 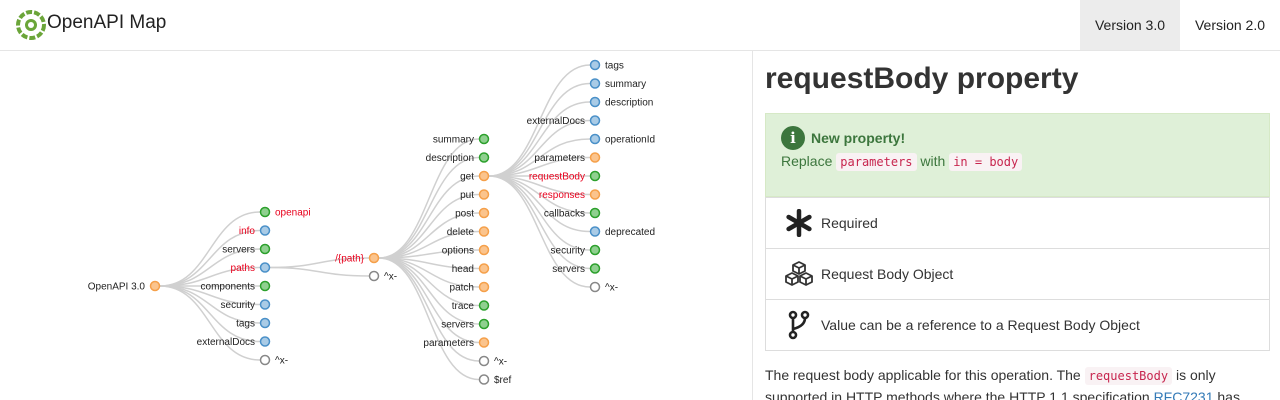 What do you see at coordinates (471, 306) in the screenshot?
I see `map-node-l3-trace: trace` at bounding box center [471, 306].